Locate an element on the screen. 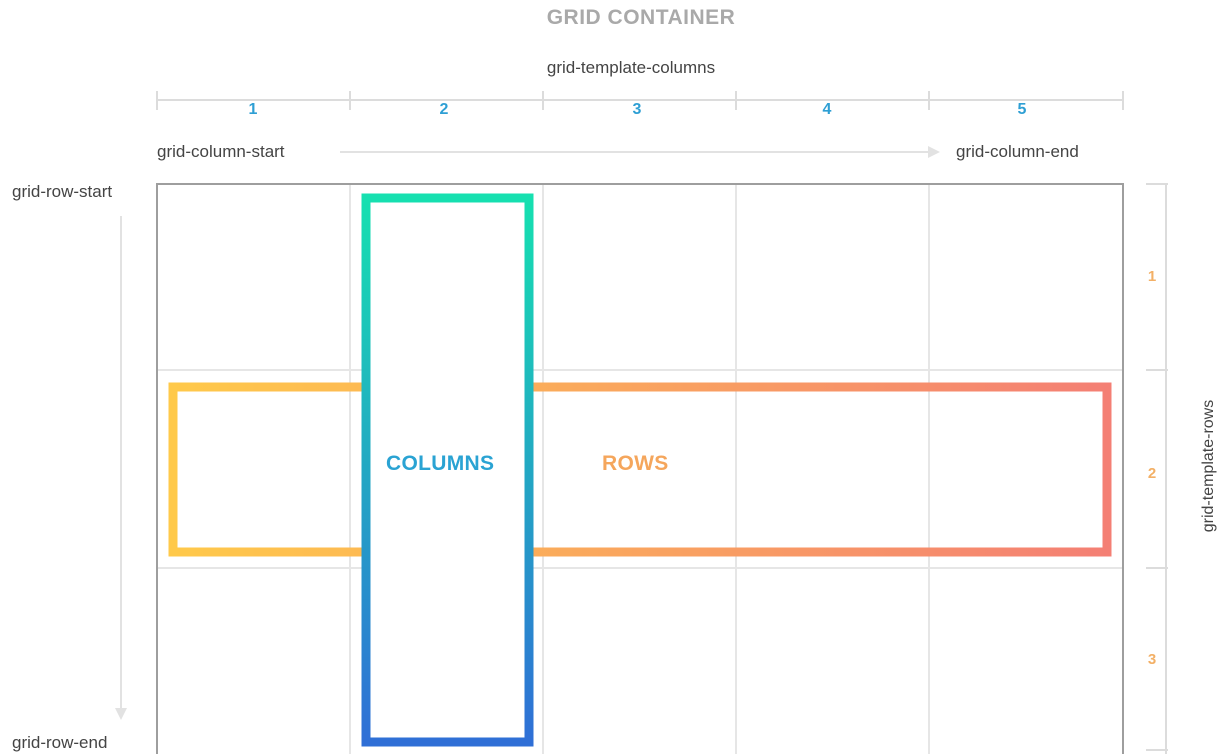 This screenshot has width=1218, height=754. grid-column-start-label: grid-column-start is located at coordinates (221, 151).